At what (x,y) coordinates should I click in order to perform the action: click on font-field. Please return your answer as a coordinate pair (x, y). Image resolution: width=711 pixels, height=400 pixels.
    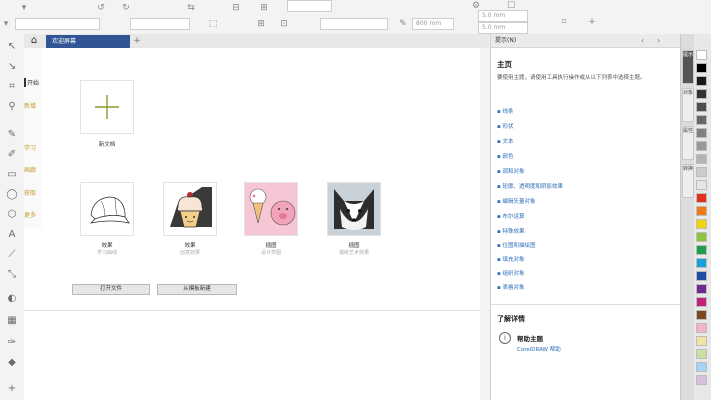
    Looking at the image, I should click on (57, 24).